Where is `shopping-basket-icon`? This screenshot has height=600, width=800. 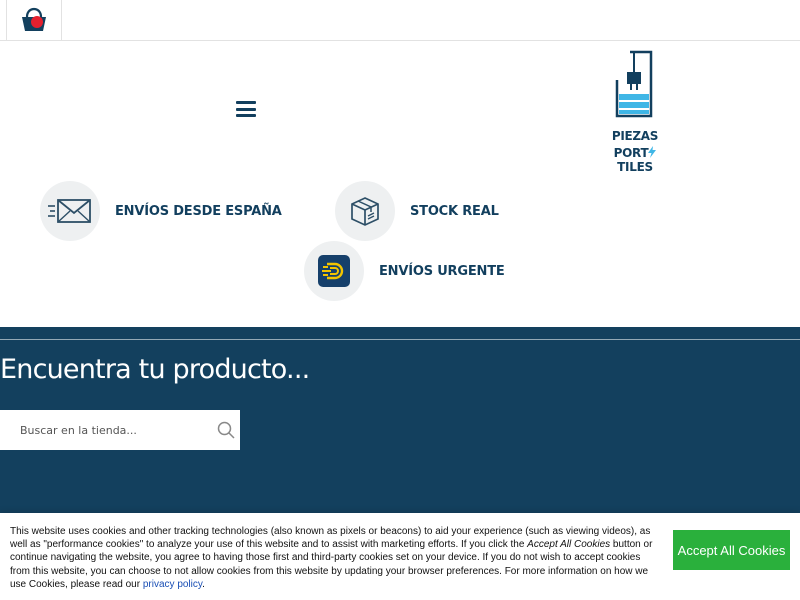 shopping-basket-icon is located at coordinates (34, 19).